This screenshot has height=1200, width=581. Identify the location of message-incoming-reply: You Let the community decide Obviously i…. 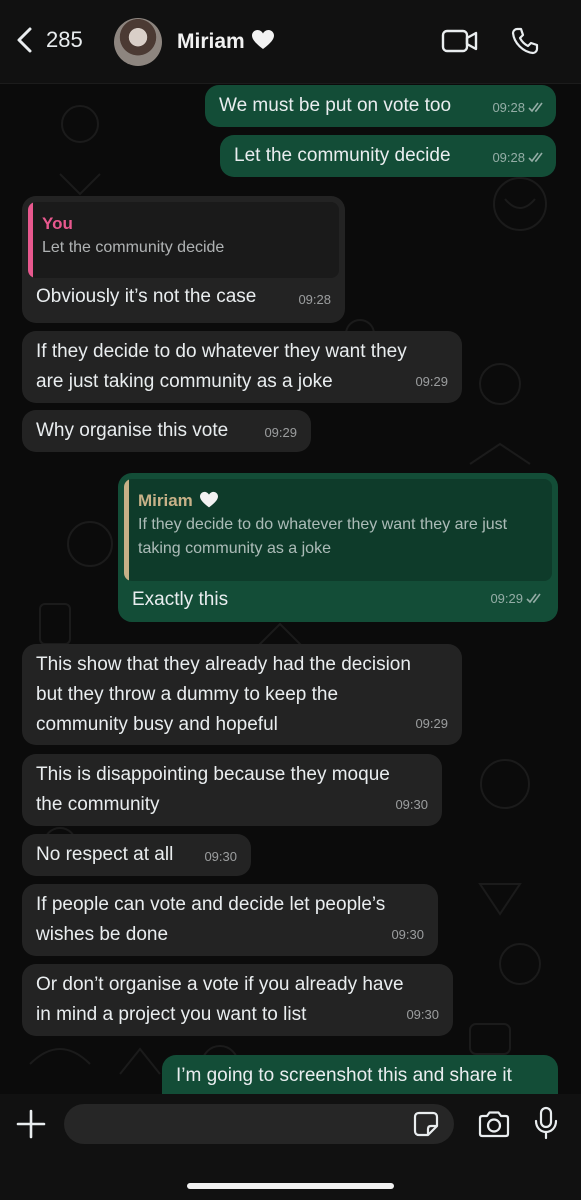
(183, 259).